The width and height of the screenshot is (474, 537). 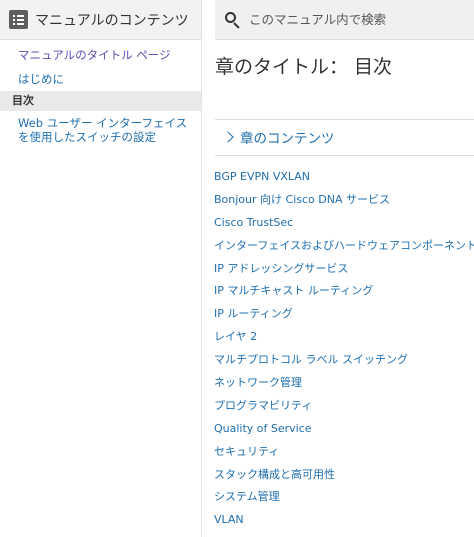 I want to click on chapter-link-interface-hardware: インターフェイスおよびハードウェアコンポーネント, so click(x=344, y=249).